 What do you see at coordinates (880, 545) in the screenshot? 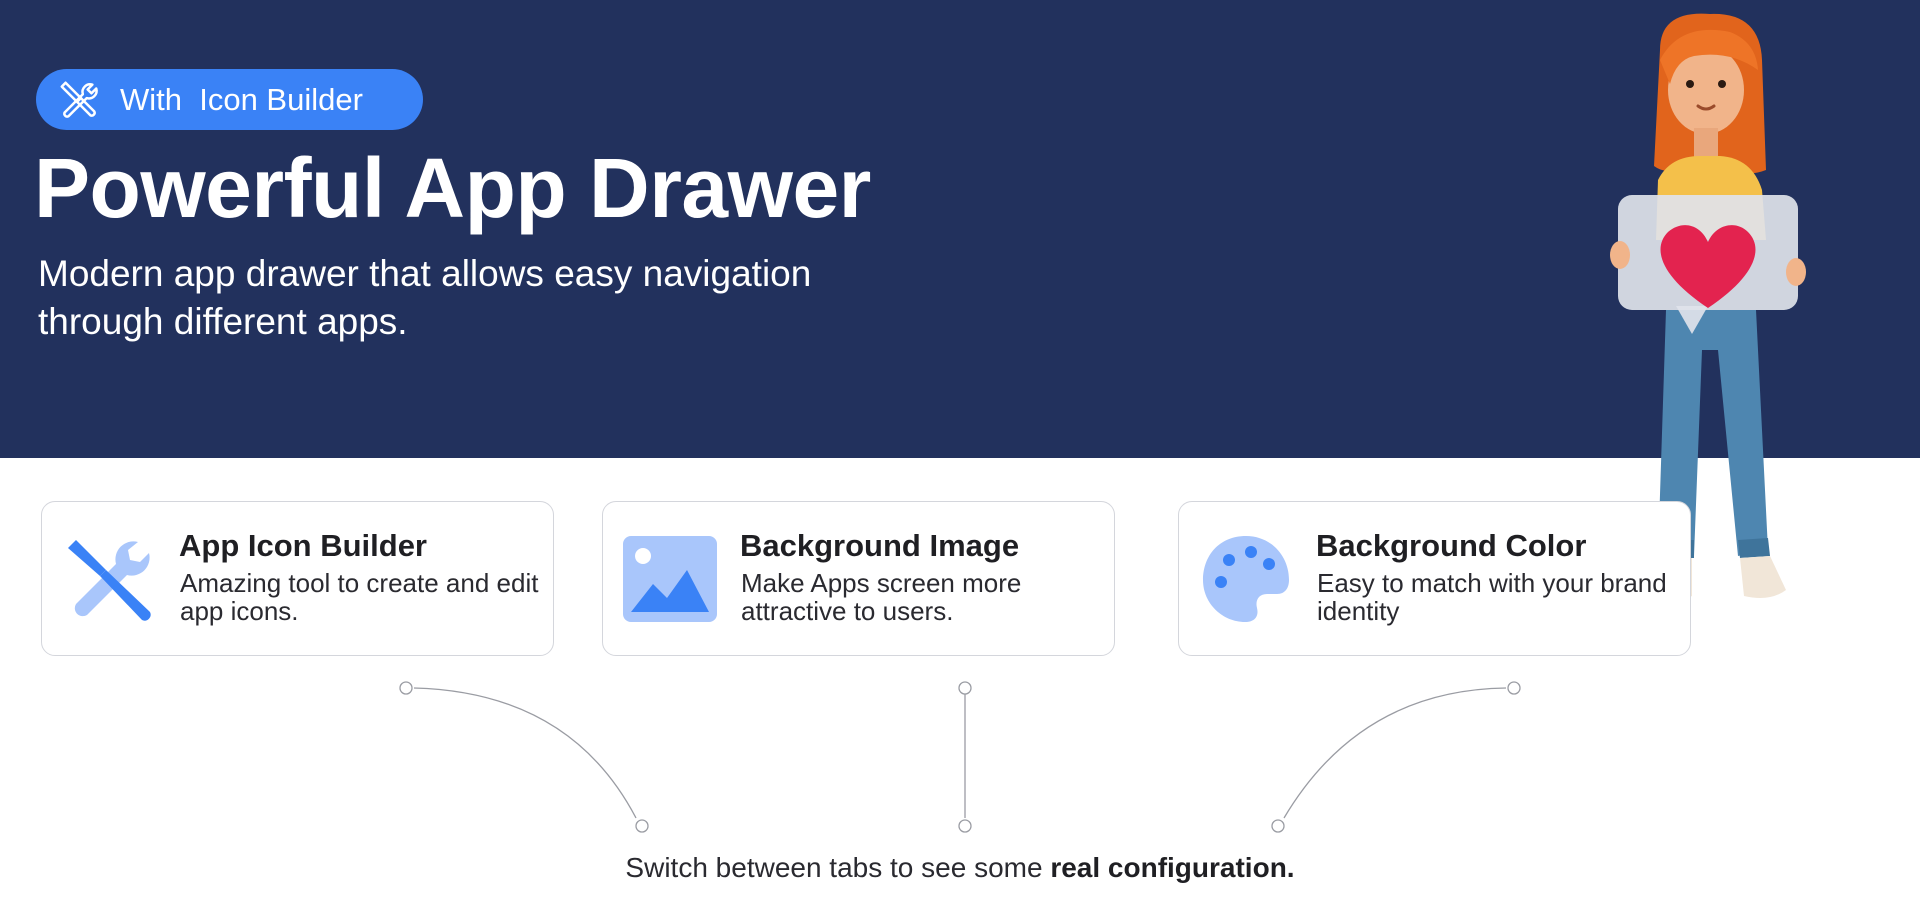
I see `feature-title: Background Image` at bounding box center [880, 545].